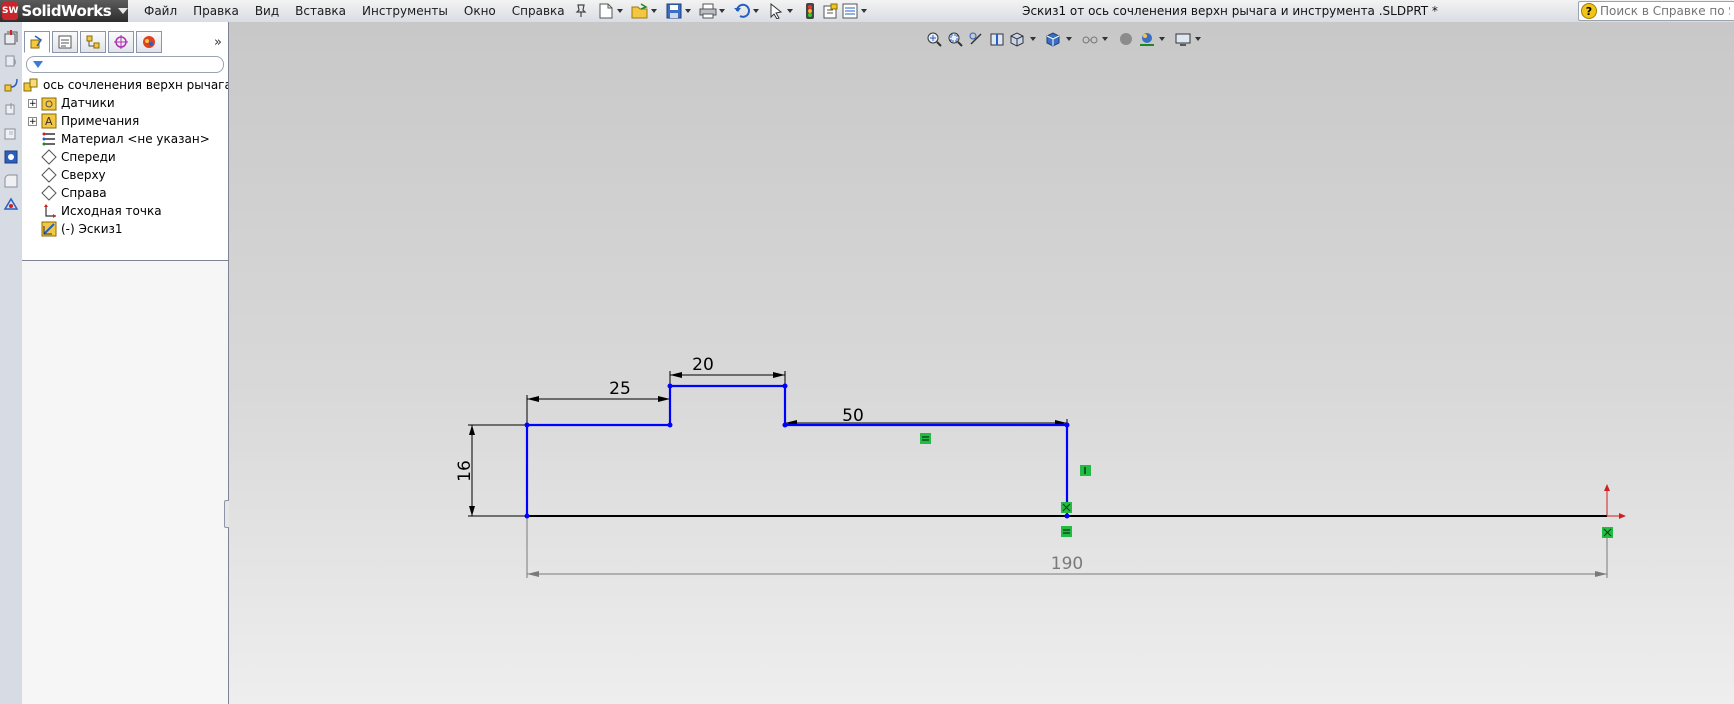  What do you see at coordinates (465, 471) in the screenshot?
I see `dimension-text-16: 16` at bounding box center [465, 471].